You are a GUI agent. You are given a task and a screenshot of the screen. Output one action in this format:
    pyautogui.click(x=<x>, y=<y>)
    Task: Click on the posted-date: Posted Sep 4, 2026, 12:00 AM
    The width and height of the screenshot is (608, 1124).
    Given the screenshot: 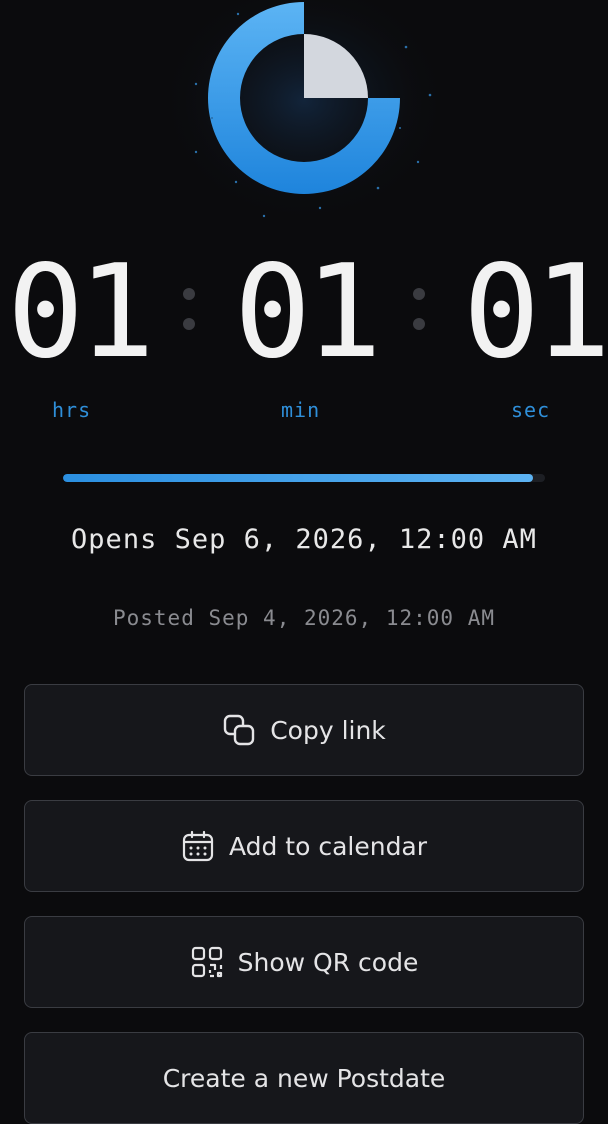 What is the action you would take?
    pyautogui.click(x=303, y=618)
    